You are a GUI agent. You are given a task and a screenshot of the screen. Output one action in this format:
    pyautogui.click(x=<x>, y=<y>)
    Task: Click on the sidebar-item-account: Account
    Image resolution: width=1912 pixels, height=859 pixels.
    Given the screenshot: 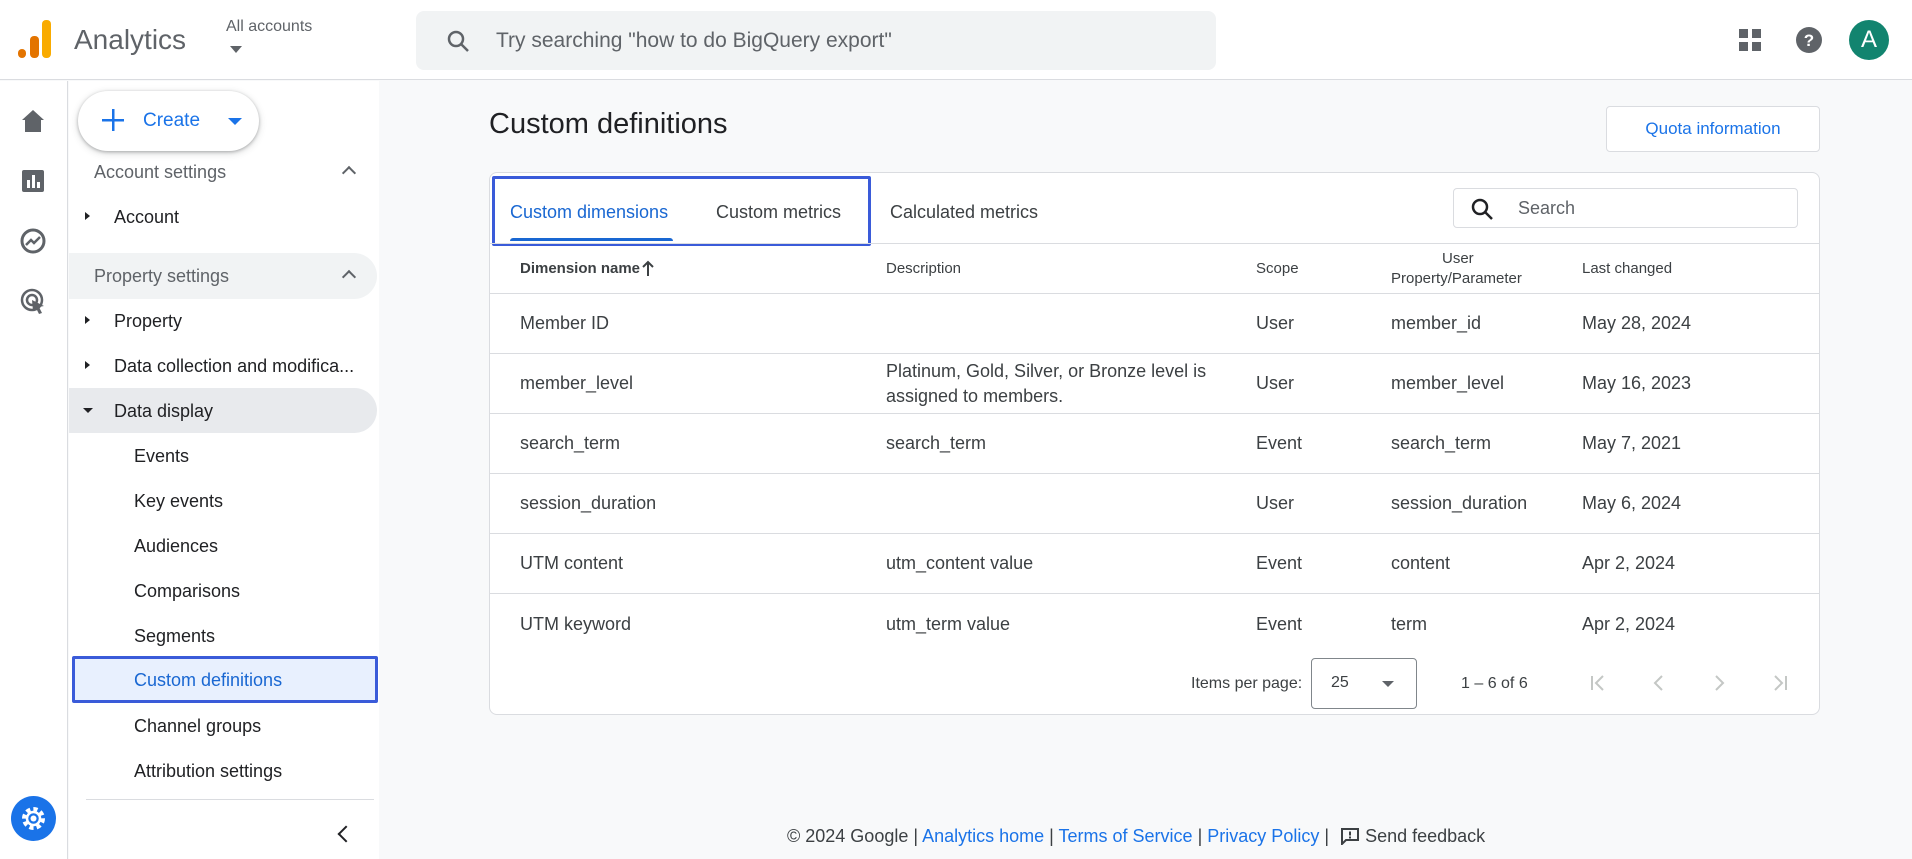 What is the action you would take?
    pyautogui.click(x=146, y=217)
    